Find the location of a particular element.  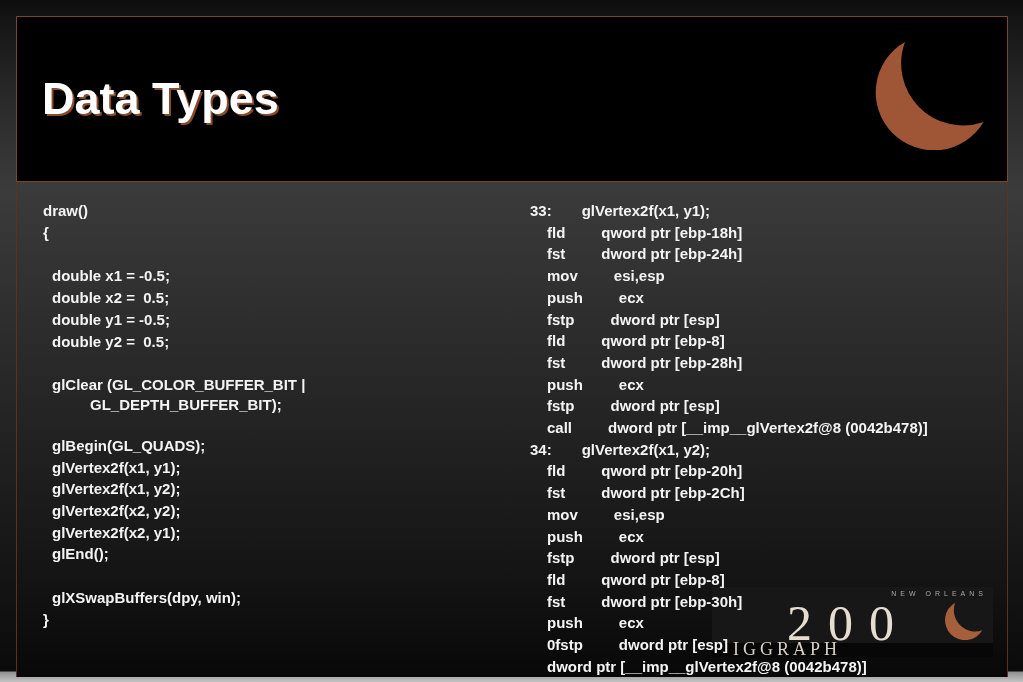

code-line: glVertex2f(x2, y1); is located at coordinates (116, 532).